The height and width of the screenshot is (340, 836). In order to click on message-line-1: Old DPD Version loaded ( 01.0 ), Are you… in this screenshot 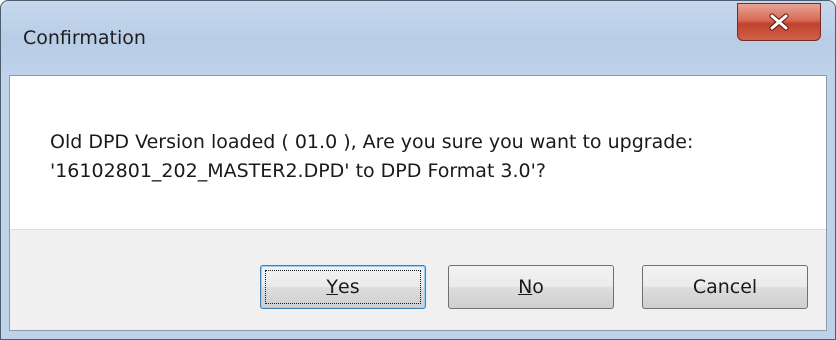, I will do `click(372, 142)`.